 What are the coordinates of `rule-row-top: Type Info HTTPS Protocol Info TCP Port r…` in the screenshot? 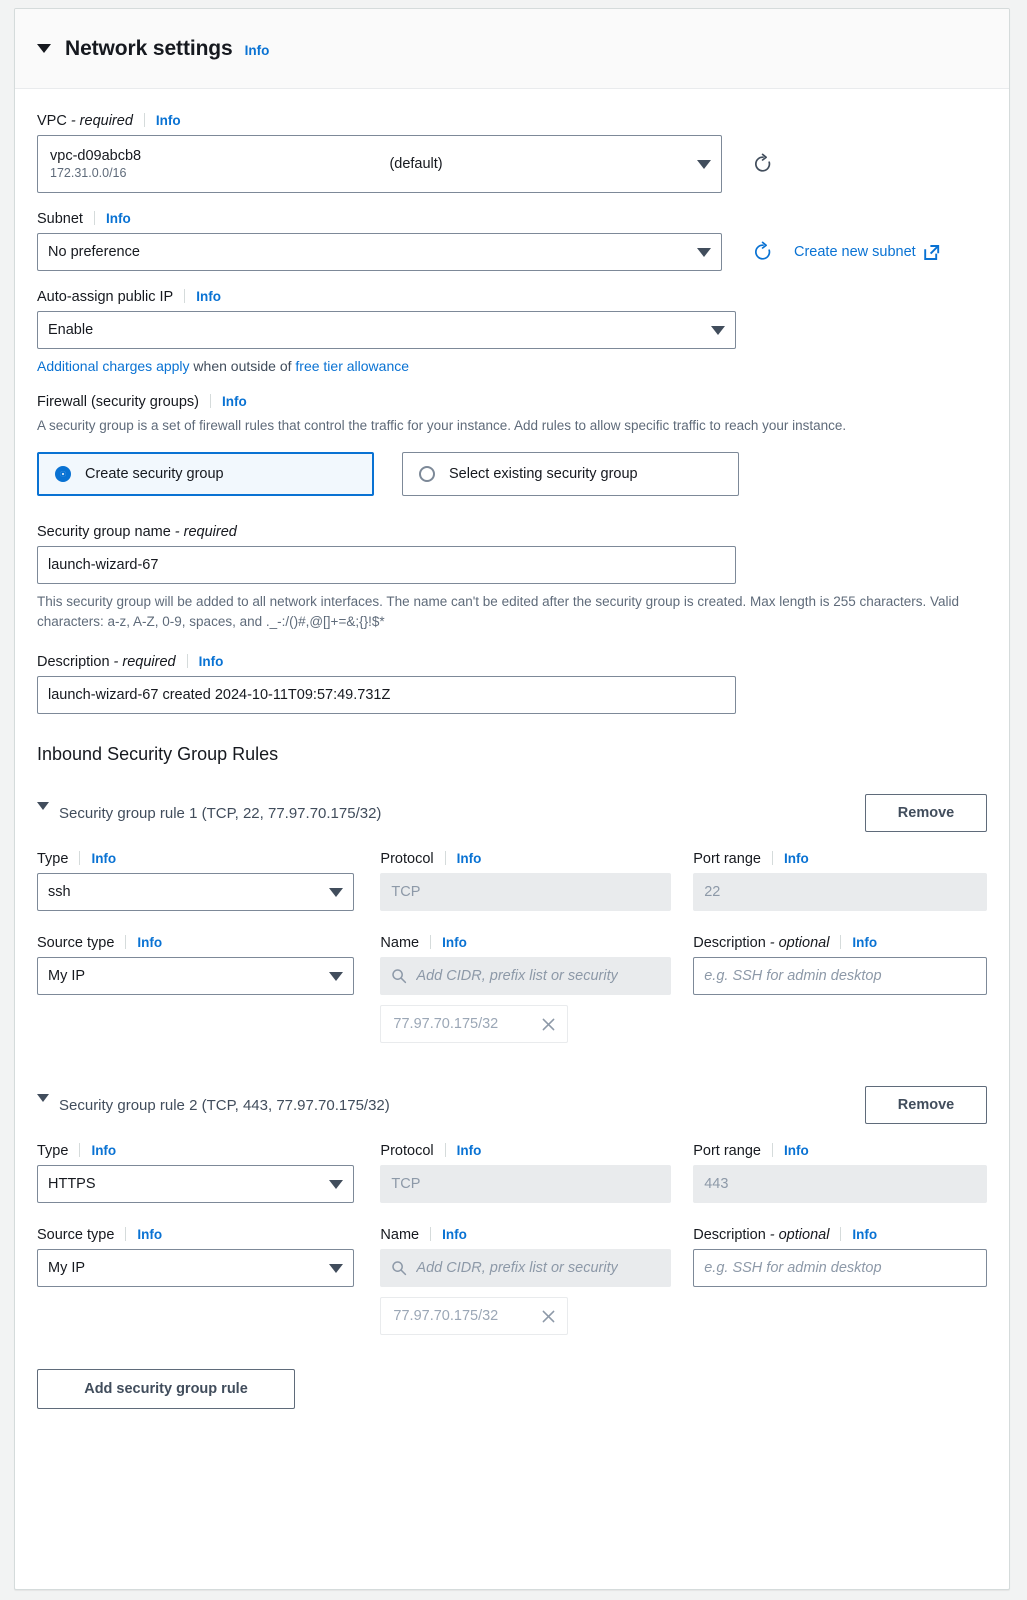 It's located at (512, 1172).